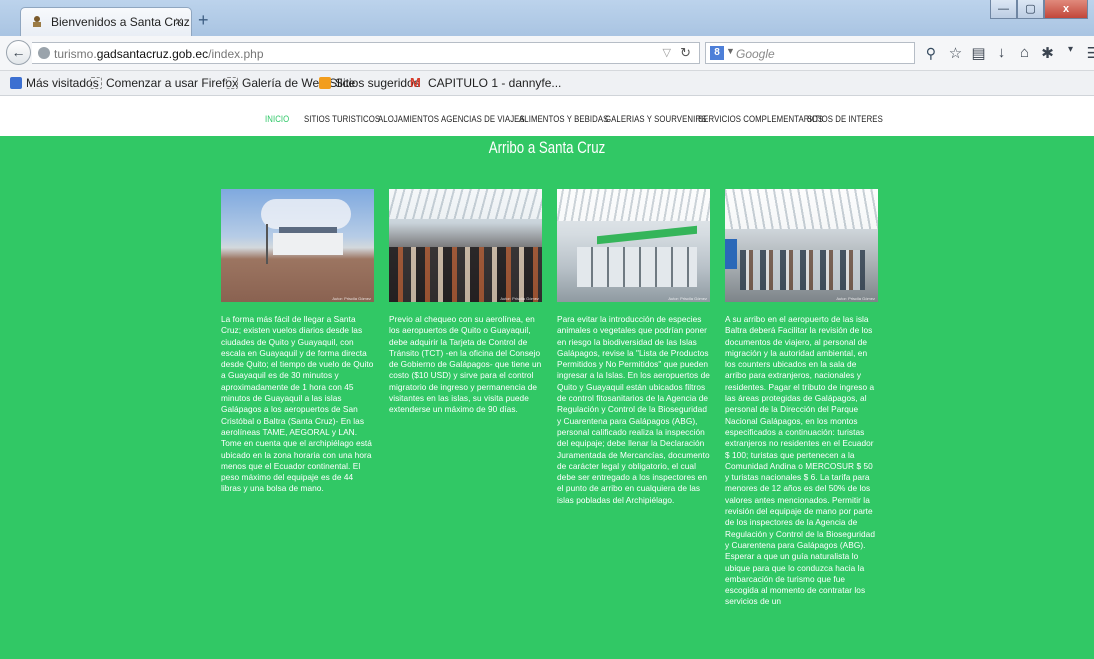 The width and height of the screenshot is (1094, 659). I want to click on home-icon: ⌂, so click(1024, 53).